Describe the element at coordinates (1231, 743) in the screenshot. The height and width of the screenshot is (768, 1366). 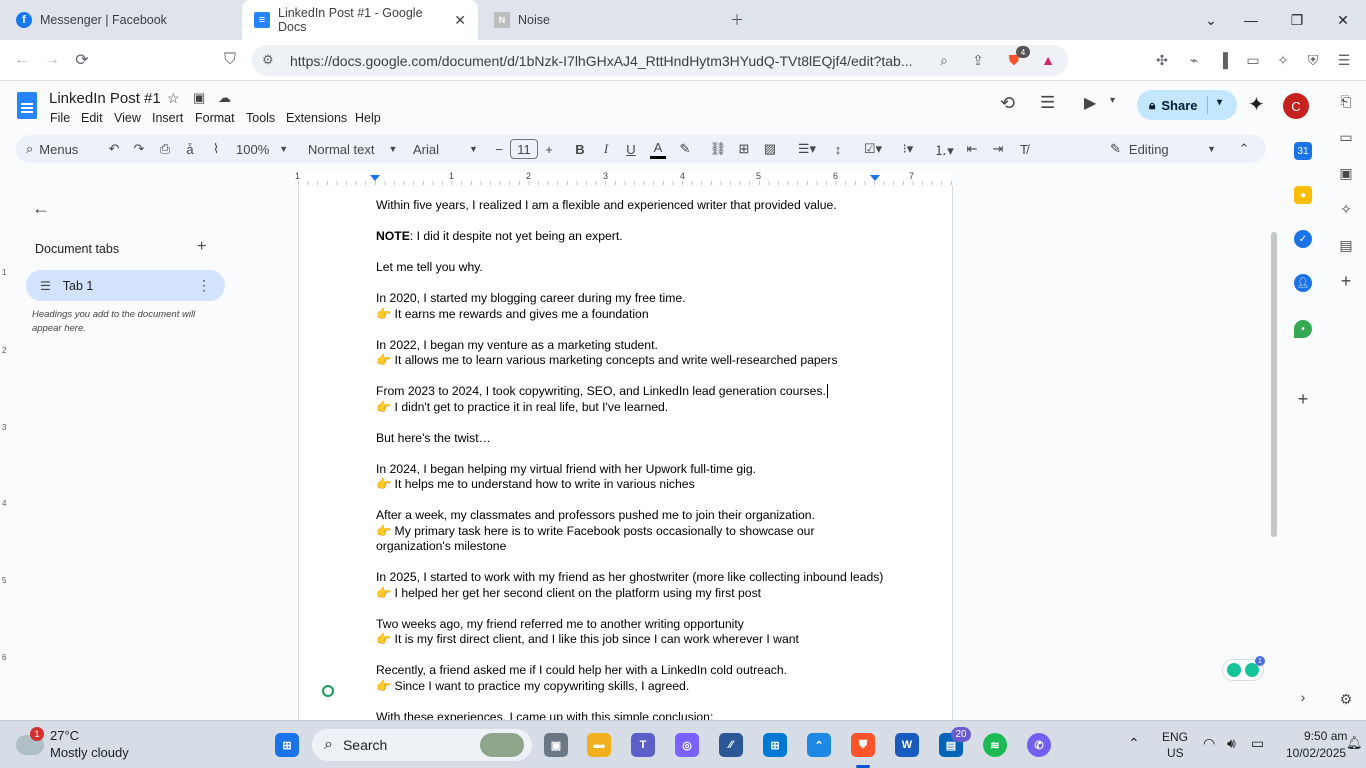
I see `volume-icon: 🔊︎` at that location.